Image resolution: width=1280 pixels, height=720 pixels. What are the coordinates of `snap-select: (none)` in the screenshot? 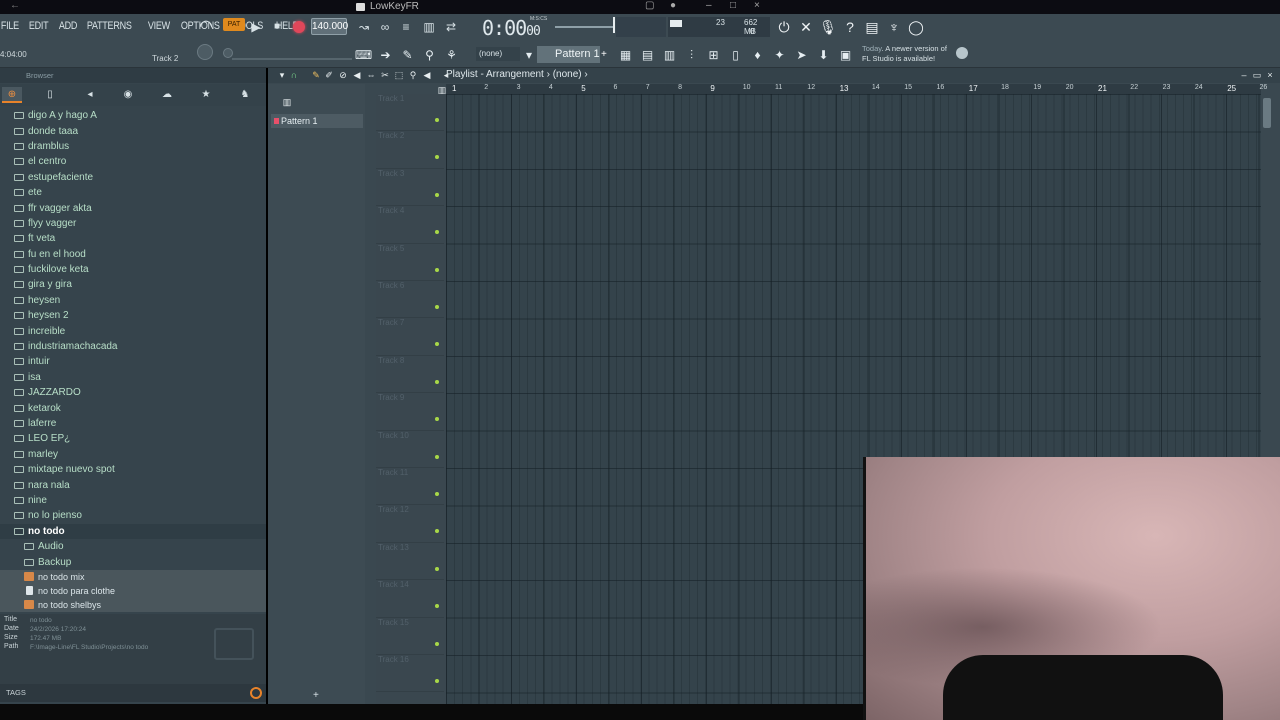 It's located at (498, 54).